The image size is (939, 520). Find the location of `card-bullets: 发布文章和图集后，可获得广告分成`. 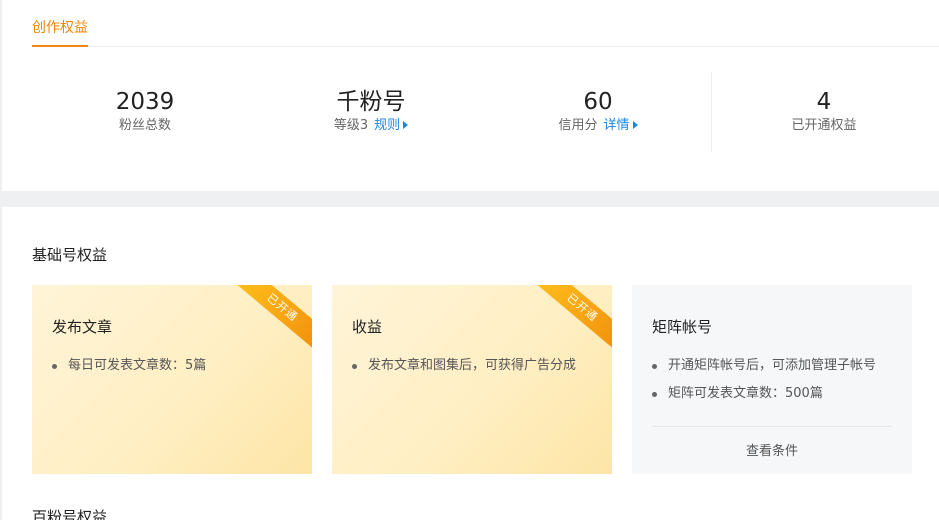

card-bullets: 发布文章和图集后，可获得广告分成 is located at coordinates (464, 366).